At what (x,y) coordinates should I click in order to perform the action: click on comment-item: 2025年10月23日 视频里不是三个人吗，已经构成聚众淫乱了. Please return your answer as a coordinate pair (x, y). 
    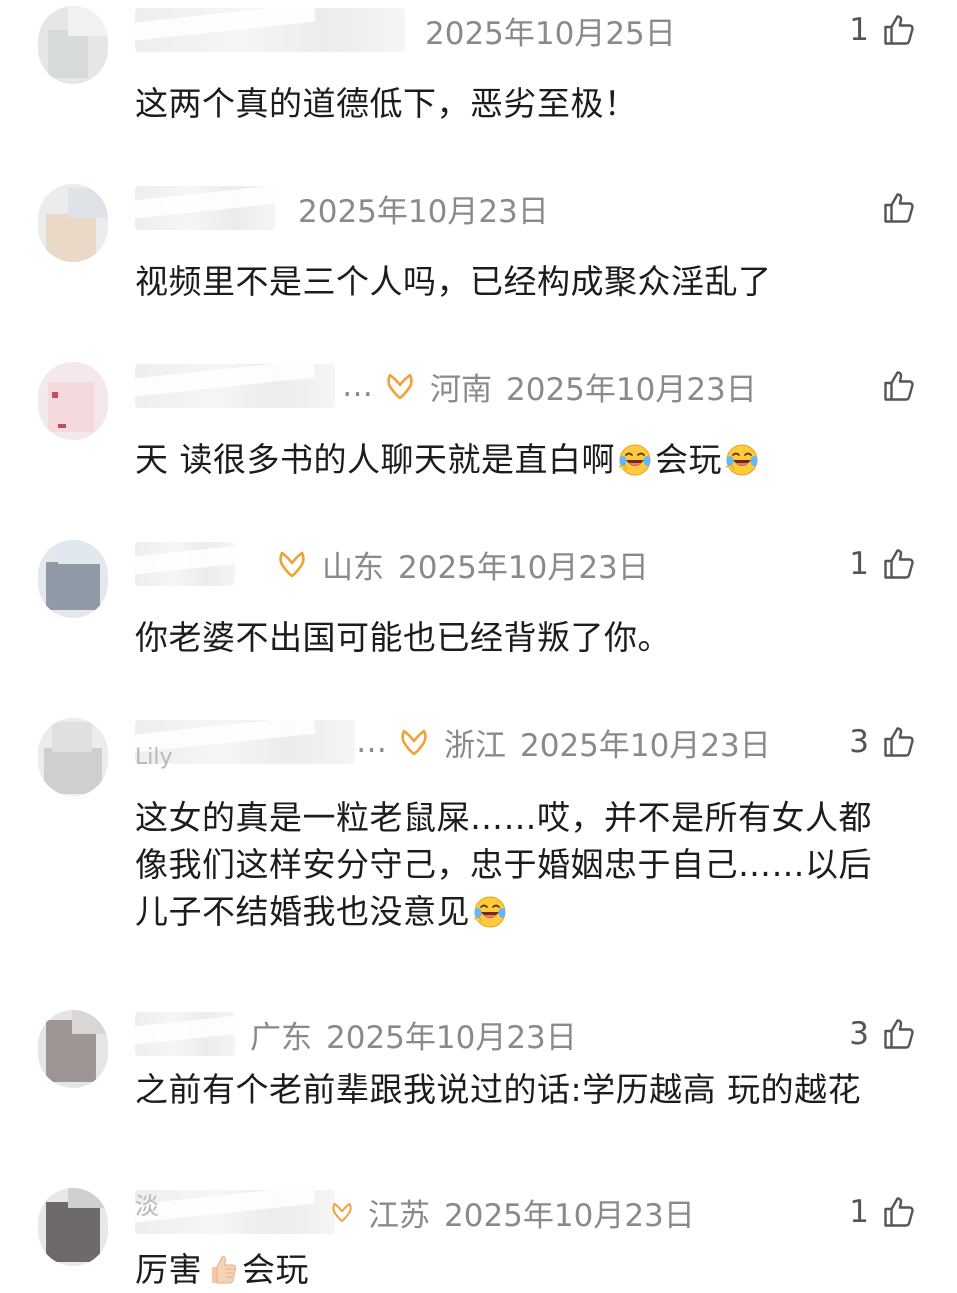
    Looking at the image, I should click on (478, 267).